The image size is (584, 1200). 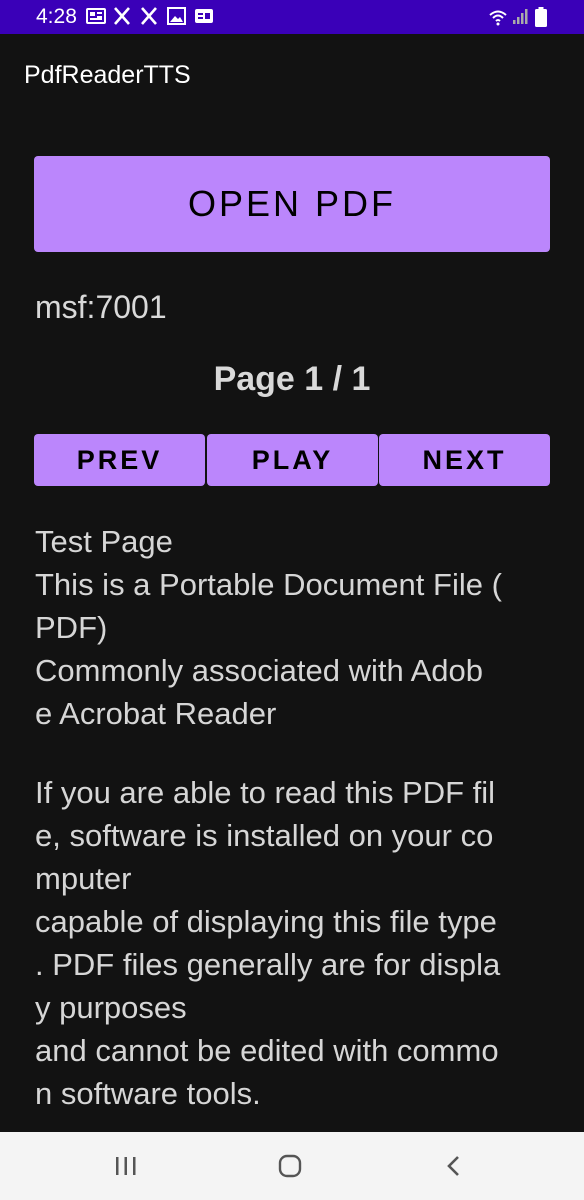 What do you see at coordinates (83, 878) in the screenshot?
I see `pdf-text-line: mputer` at bounding box center [83, 878].